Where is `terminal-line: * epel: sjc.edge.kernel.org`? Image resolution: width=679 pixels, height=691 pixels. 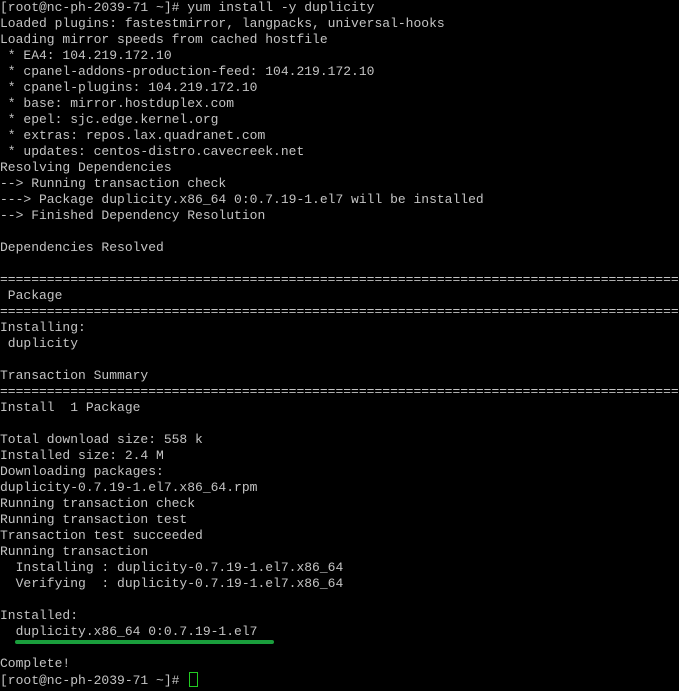
terminal-line: * epel: sjc.edge.kernel.org is located at coordinates (109, 119).